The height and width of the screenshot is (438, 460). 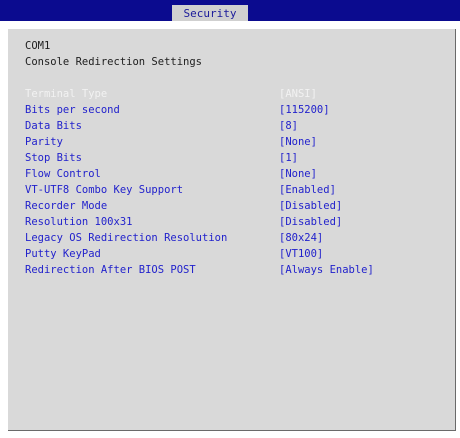 What do you see at coordinates (53, 126) in the screenshot?
I see `setting-label: Data Bits` at bounding box center [53, 126].